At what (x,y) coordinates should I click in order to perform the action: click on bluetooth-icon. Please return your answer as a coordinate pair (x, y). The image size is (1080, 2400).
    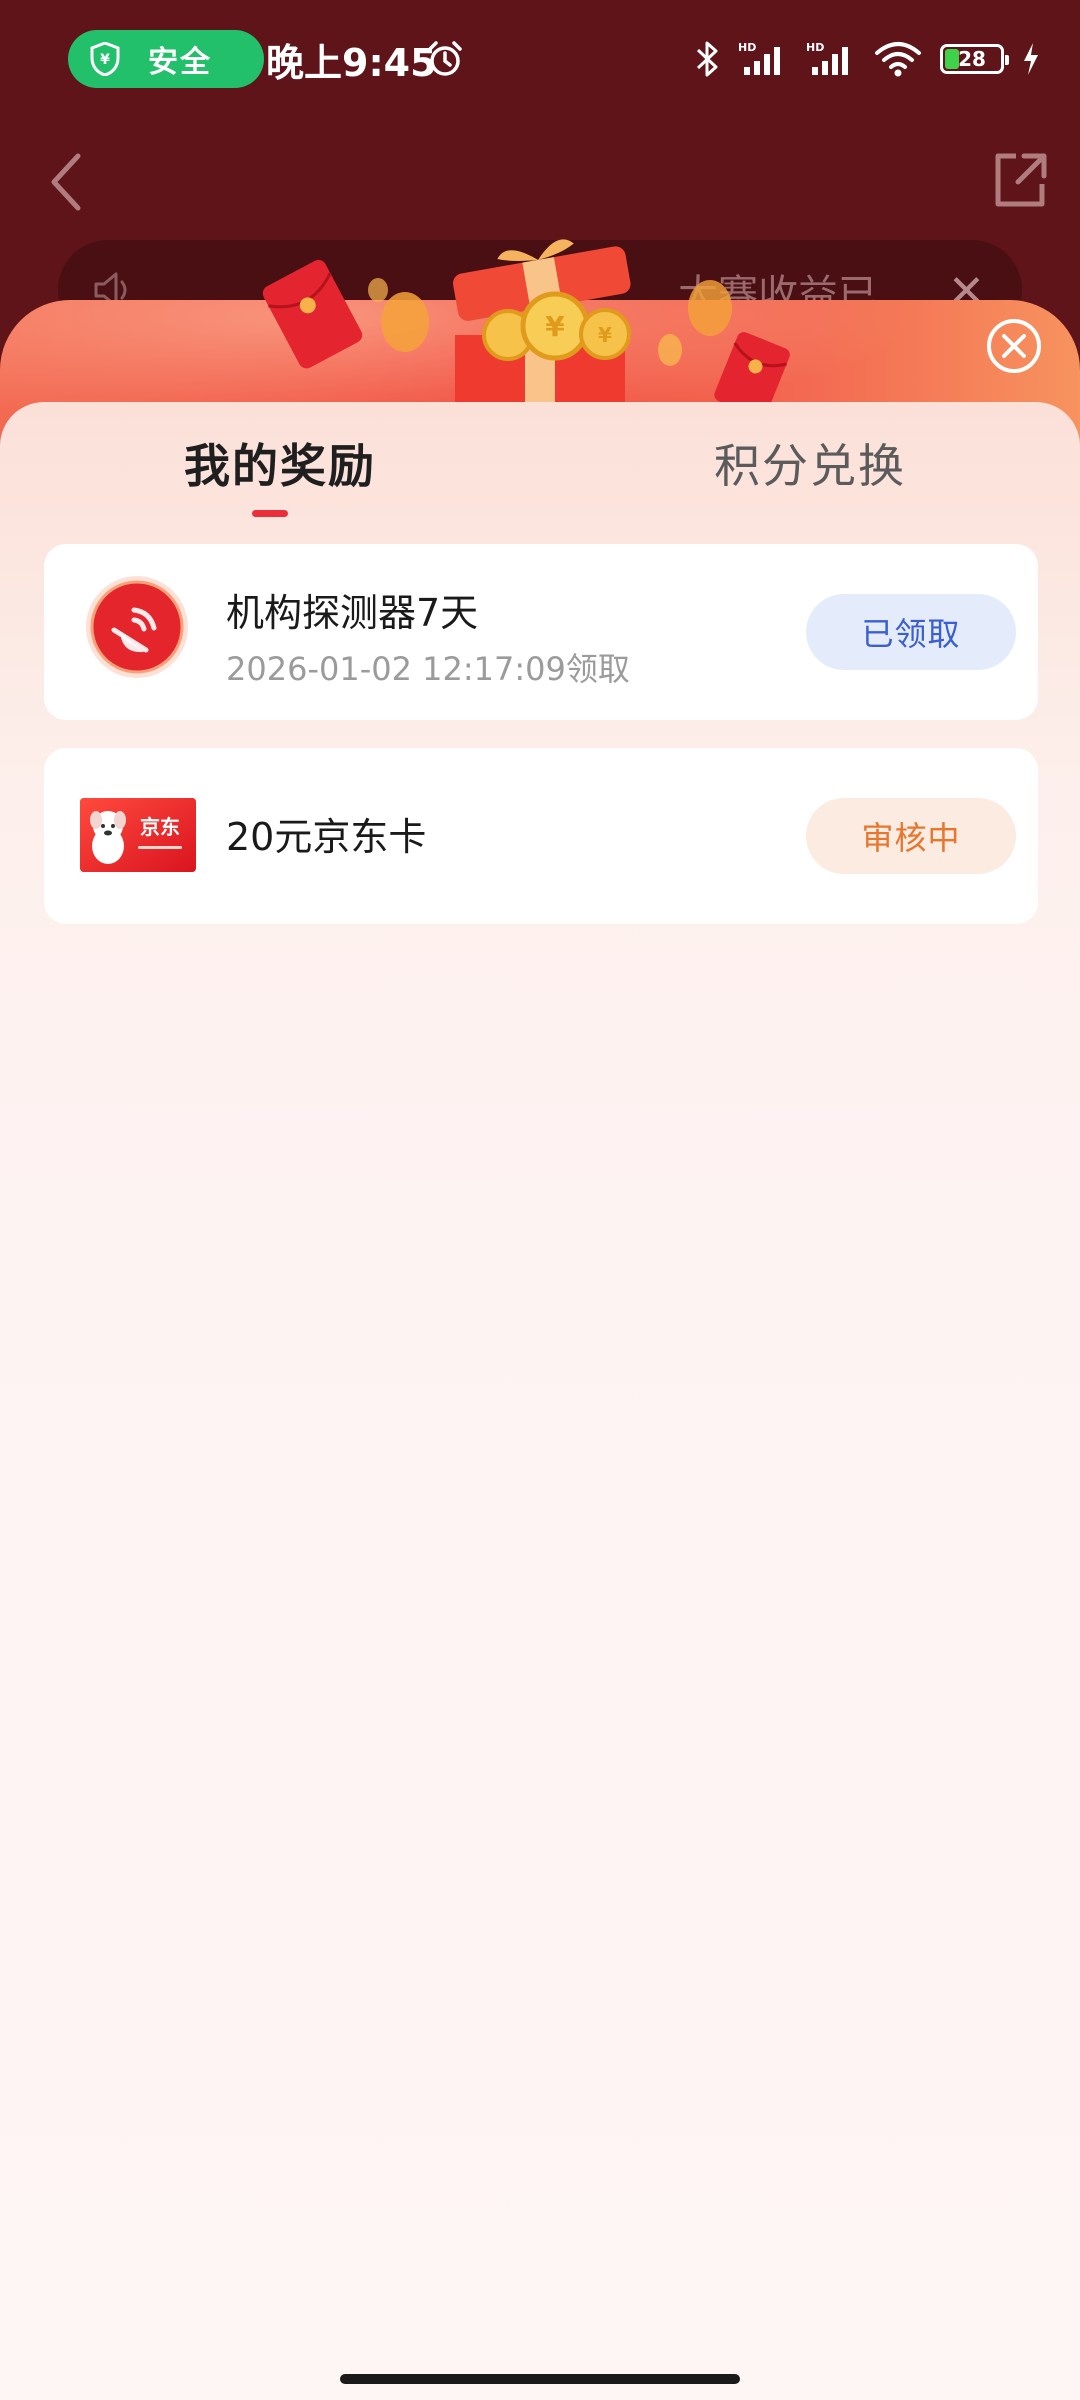
    Looking at the image, I should click on (707, 59).